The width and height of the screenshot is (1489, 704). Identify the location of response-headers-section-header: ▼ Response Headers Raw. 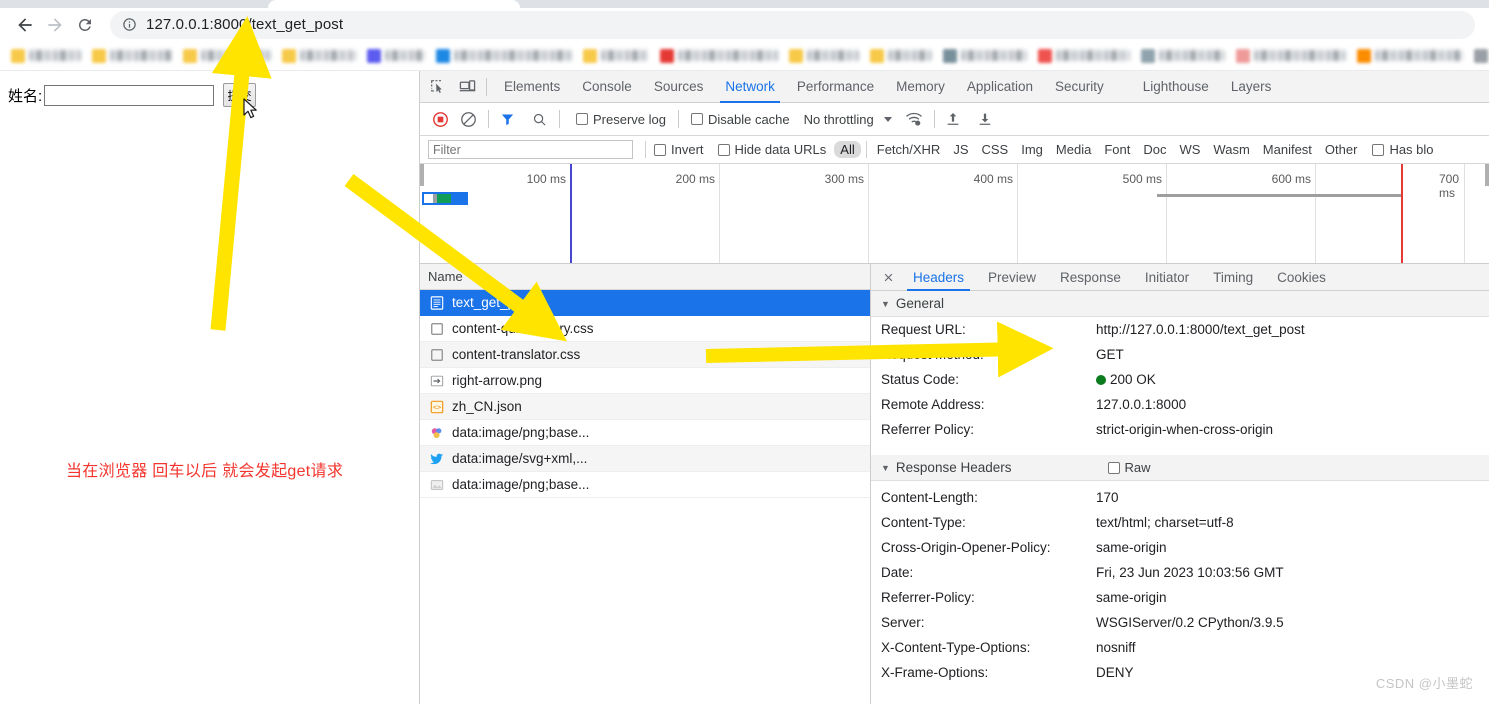
(1180, 468).